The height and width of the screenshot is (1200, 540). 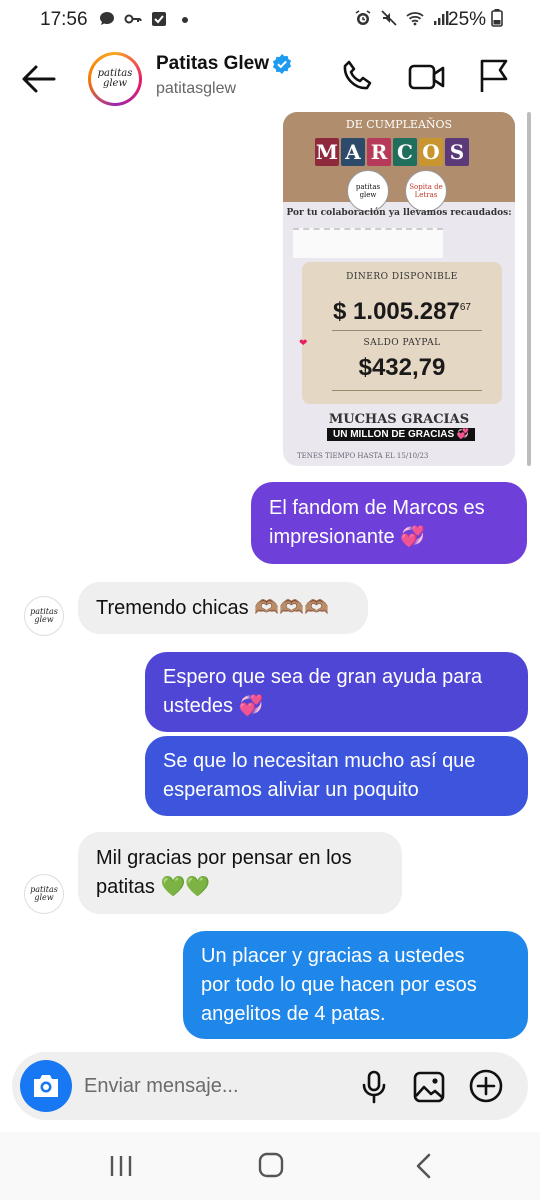 I want to click on name-letter: C, so click(x=405, y=152).